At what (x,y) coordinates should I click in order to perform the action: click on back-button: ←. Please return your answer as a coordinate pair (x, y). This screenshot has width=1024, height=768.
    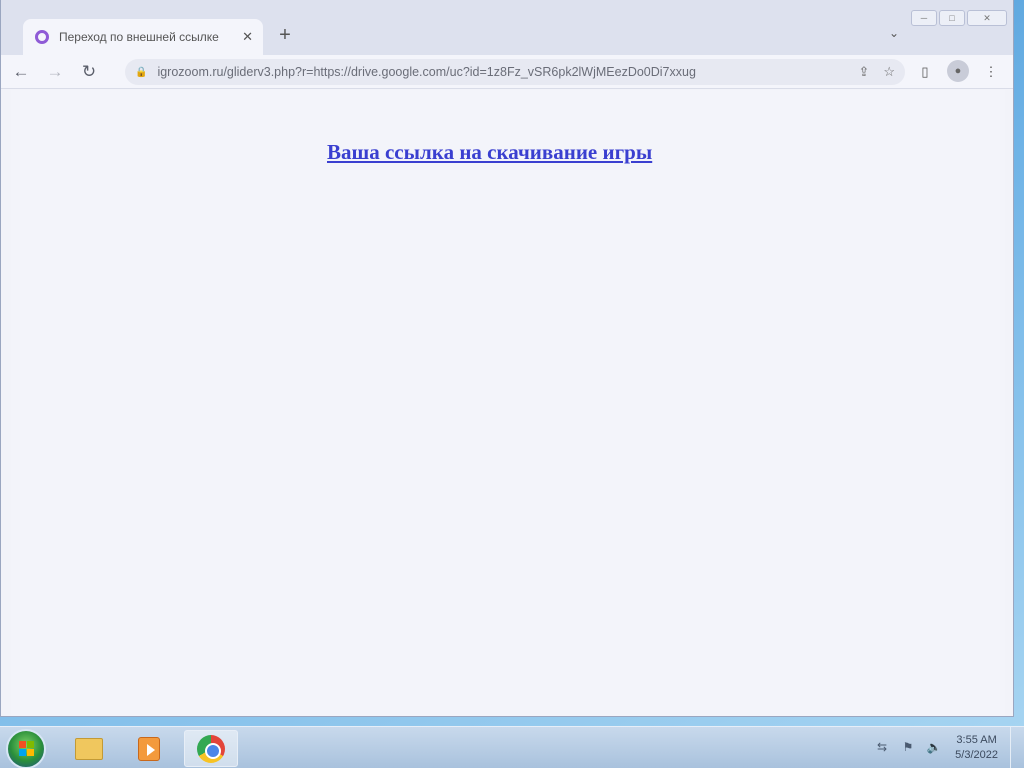
    Looking at the image, I should click on (21, 72).